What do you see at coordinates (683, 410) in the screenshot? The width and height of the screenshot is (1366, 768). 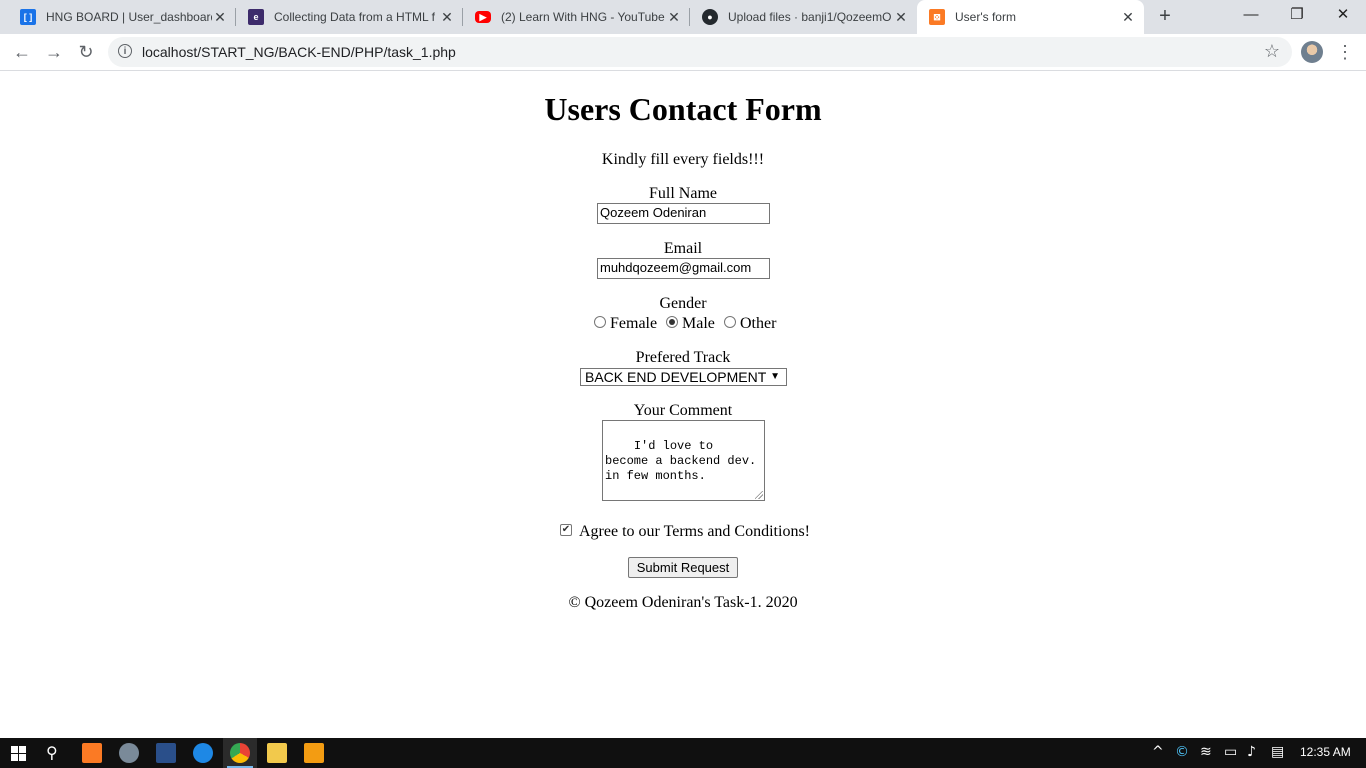 I see `comment-label: Your Comment` at bounding box center [683, 410].